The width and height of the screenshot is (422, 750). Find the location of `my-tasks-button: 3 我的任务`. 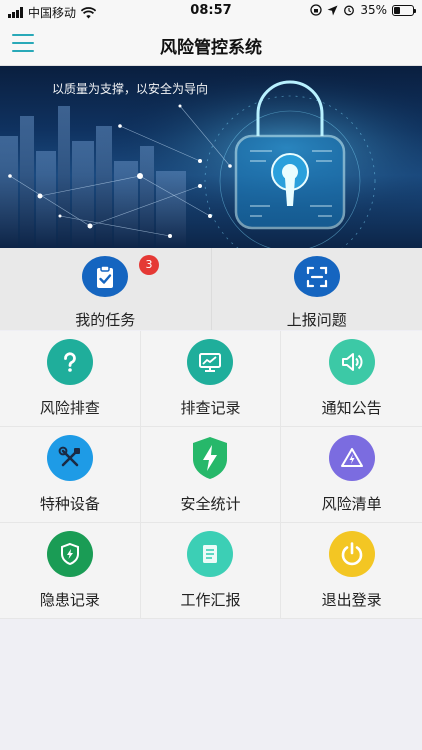

my-tasks-button: 3 我的任务 is located at coordinates (105, 289).